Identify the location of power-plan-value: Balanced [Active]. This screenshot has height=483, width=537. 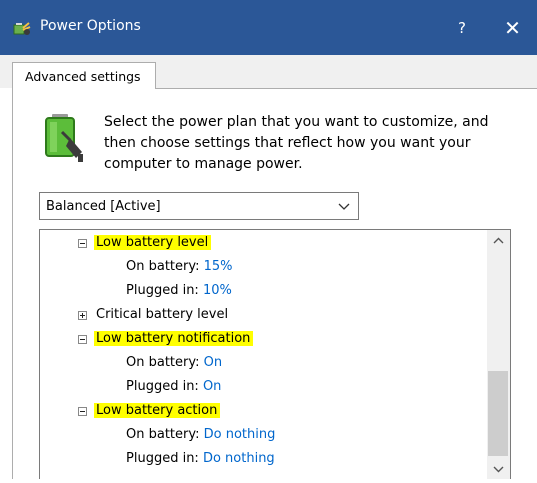
(103, 206).